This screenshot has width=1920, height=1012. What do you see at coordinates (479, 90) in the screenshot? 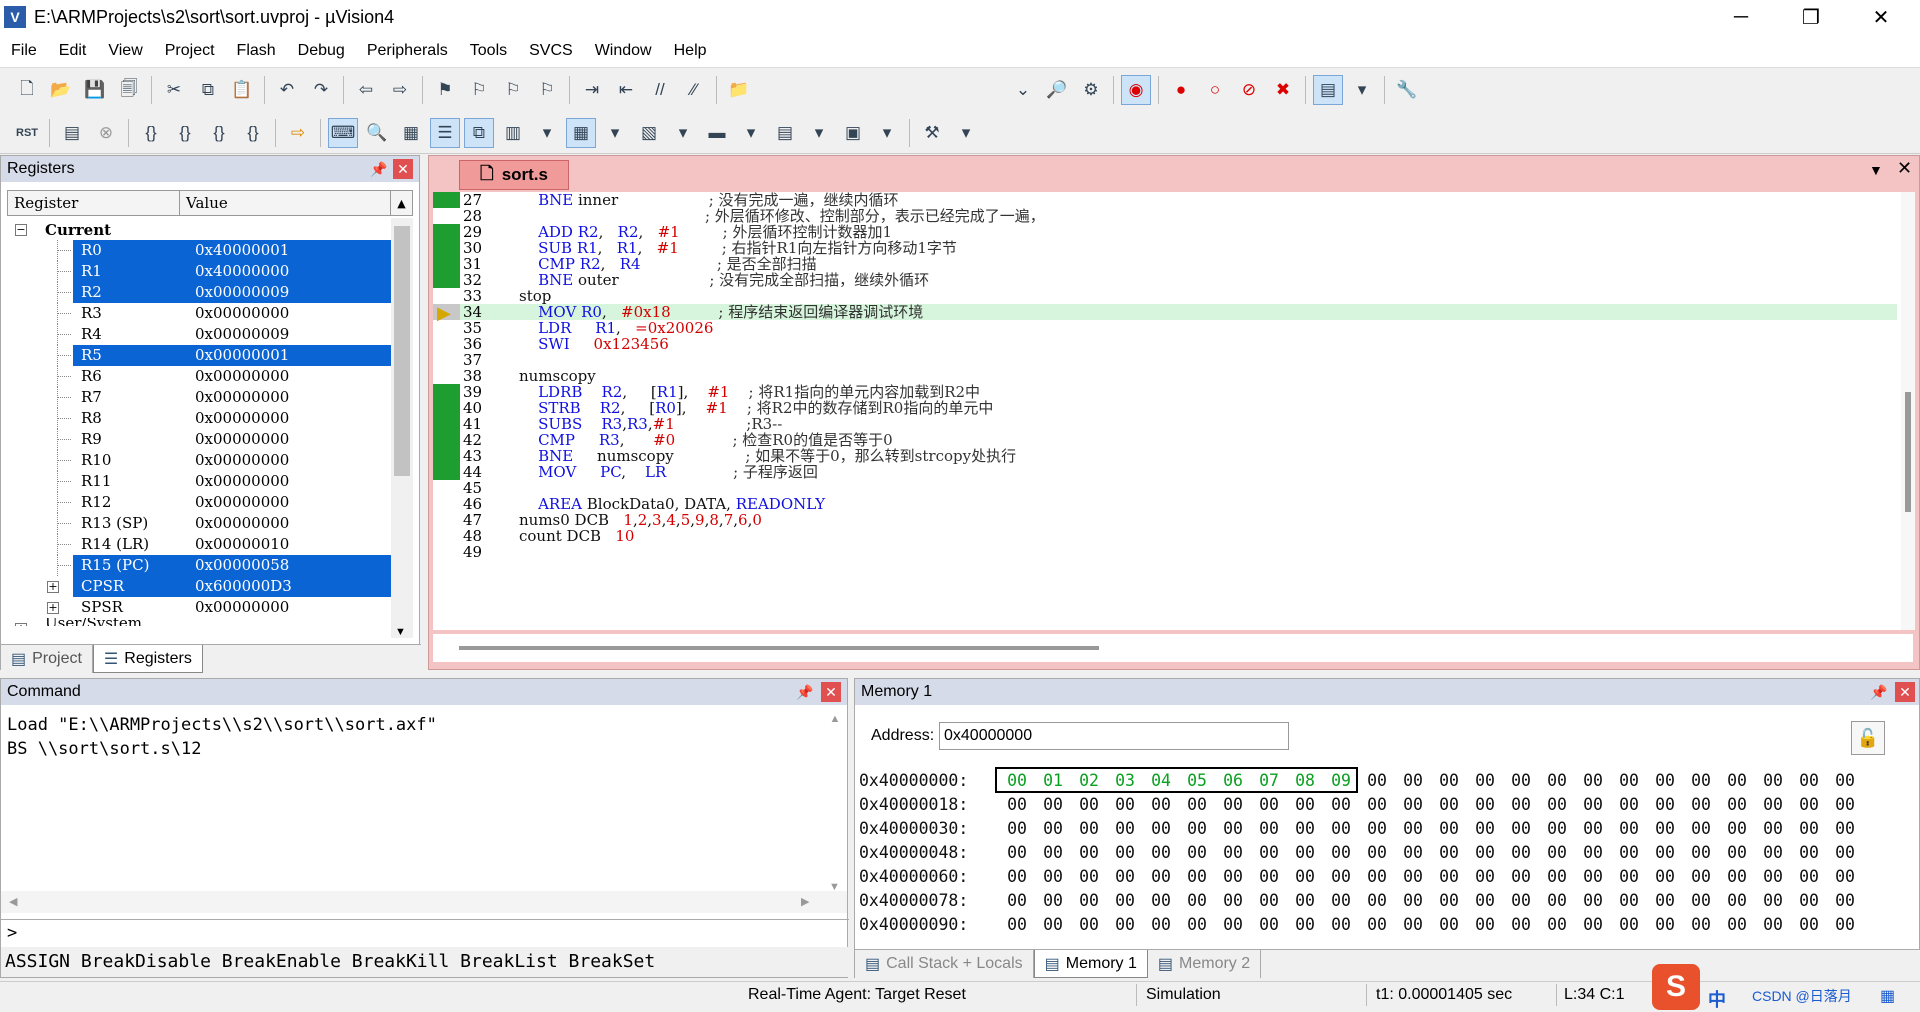
I see `bookmark-prev-icon: ⚐` at bounding box center [479, 90].